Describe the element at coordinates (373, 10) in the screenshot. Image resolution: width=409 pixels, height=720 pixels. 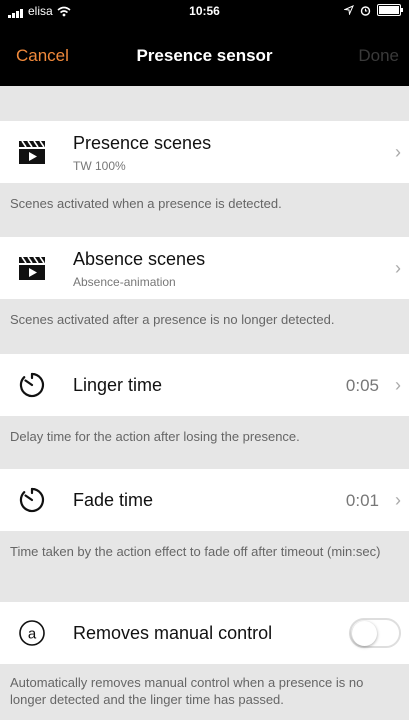
I see `status-right` at that location.